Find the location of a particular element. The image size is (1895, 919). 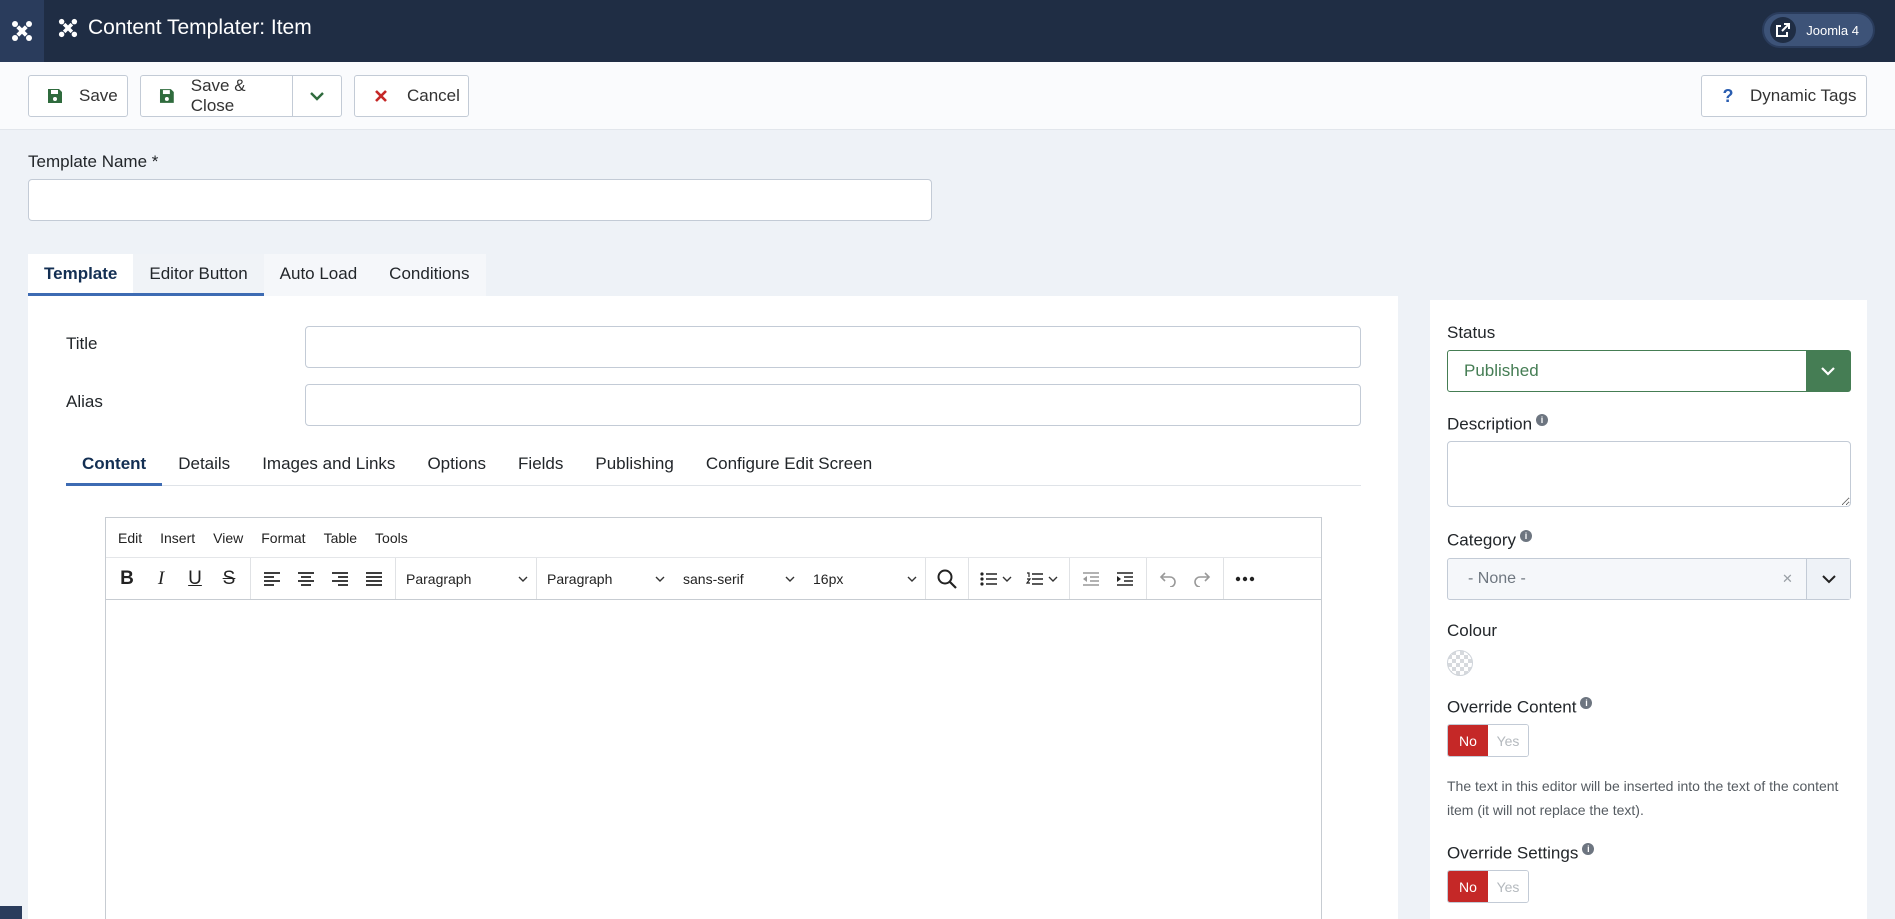

cancel-button-label: Cancel is located at coordinates (433, 95).